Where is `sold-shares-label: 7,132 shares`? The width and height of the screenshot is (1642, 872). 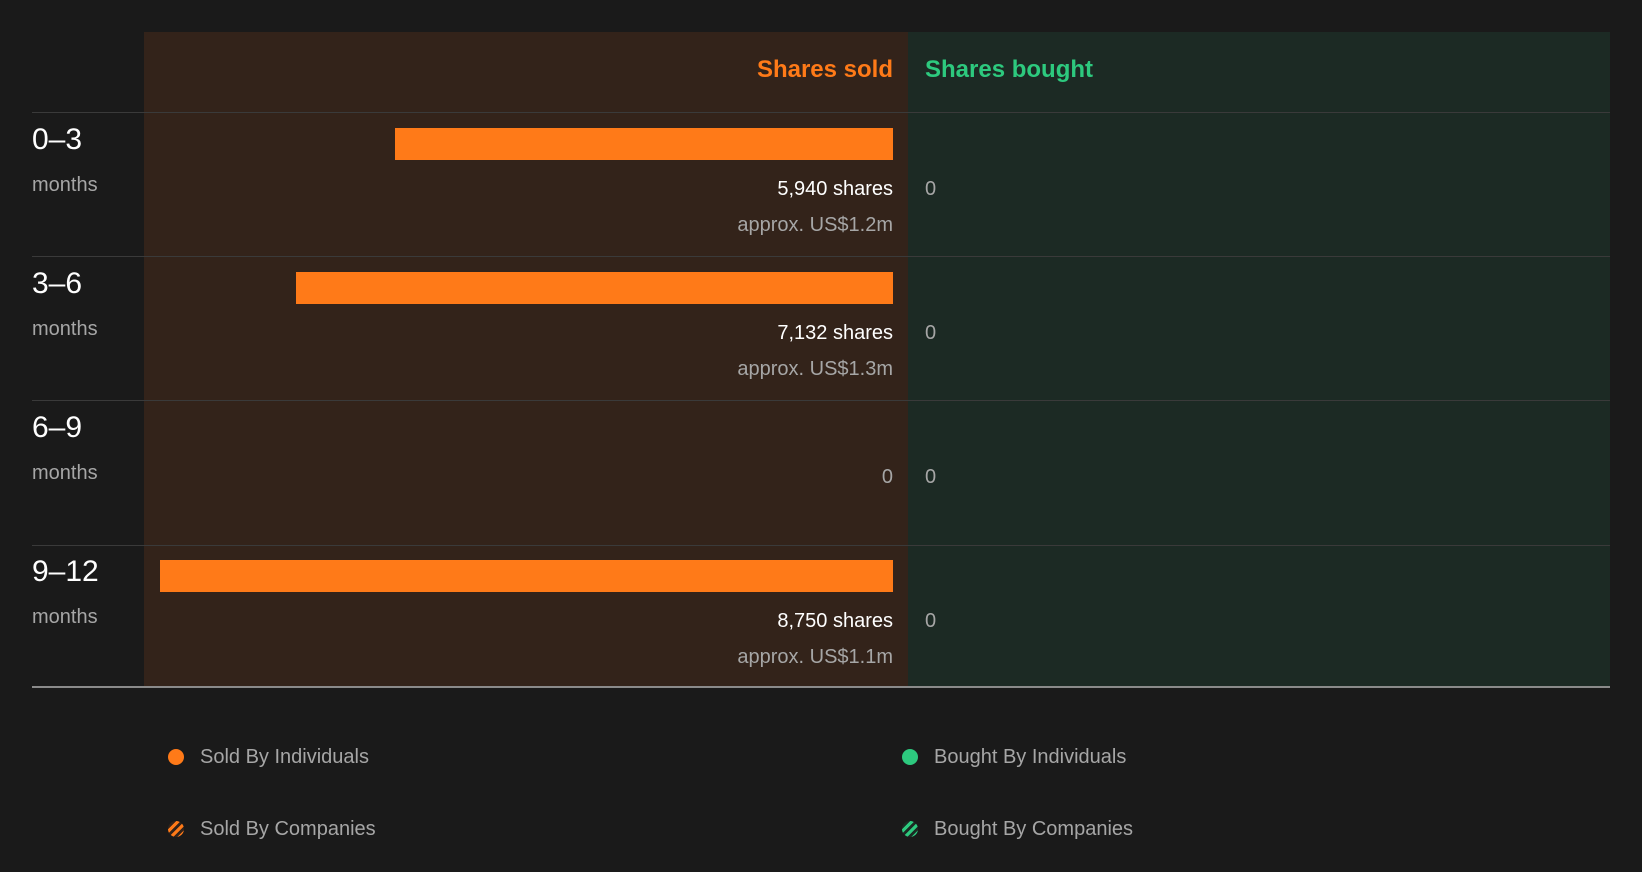
sold-shares-label: 7,132 shares is located at coordinates (835, 333).